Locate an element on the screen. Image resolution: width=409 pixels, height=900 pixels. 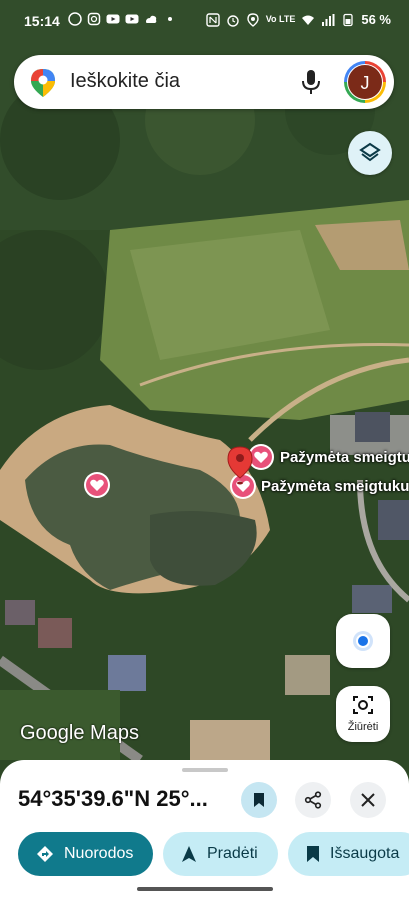
directions-button: Nuorodos is located at coordinates (85, 854).